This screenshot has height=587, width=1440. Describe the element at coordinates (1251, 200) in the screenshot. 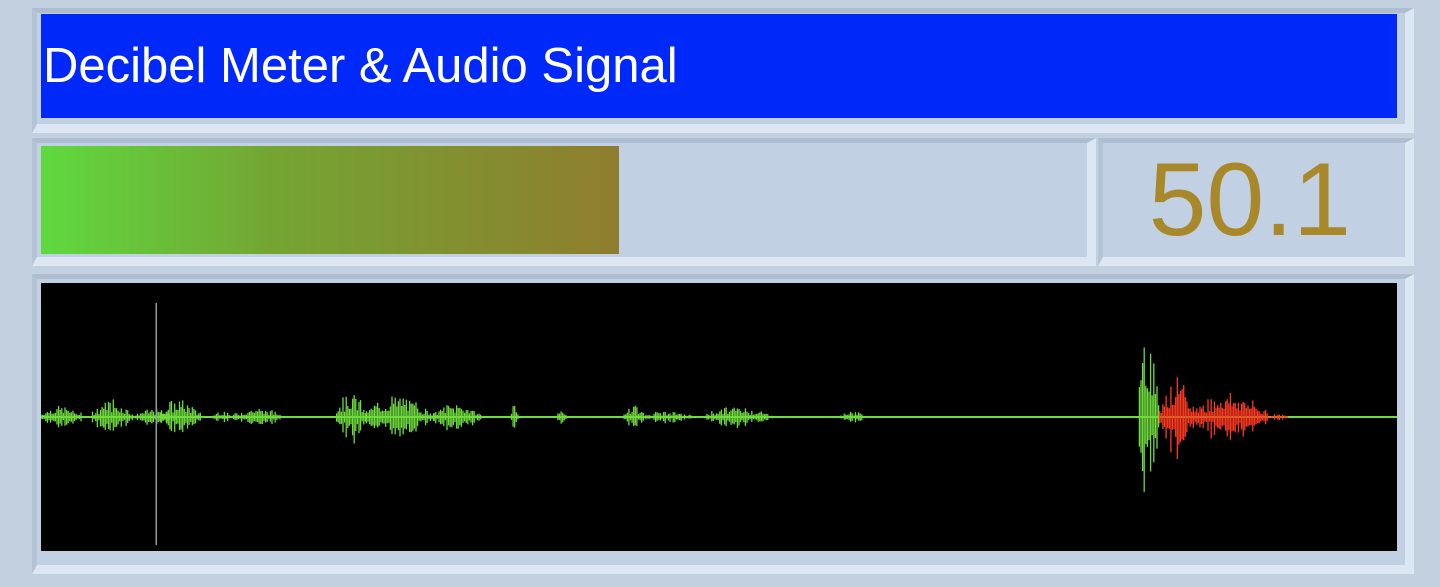

I see `decibel-readout: 50.1` at that location.